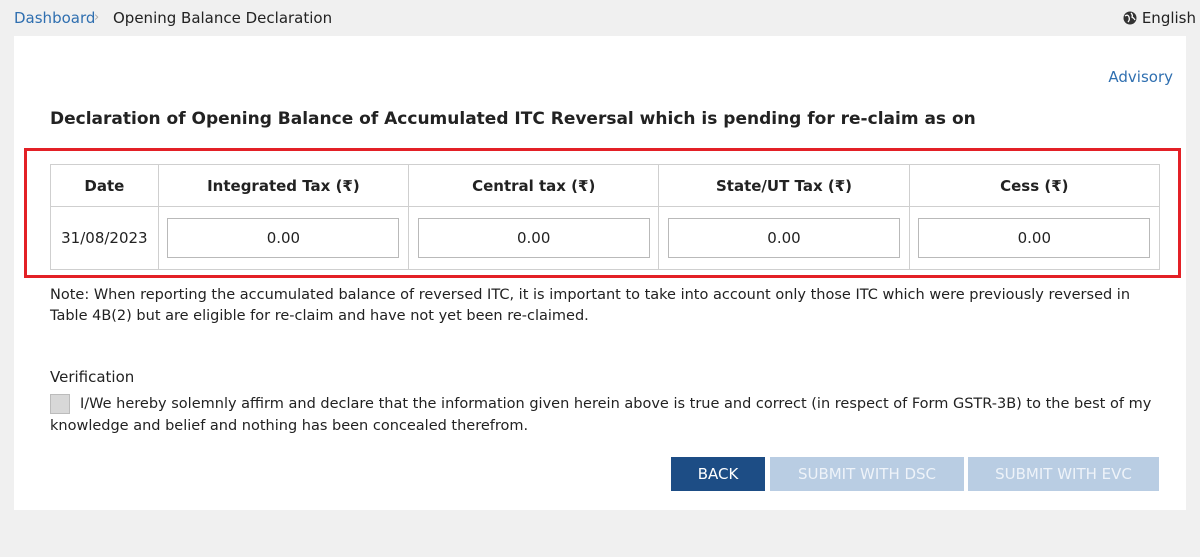  I want to click on cess-input, so click(1034, 238).